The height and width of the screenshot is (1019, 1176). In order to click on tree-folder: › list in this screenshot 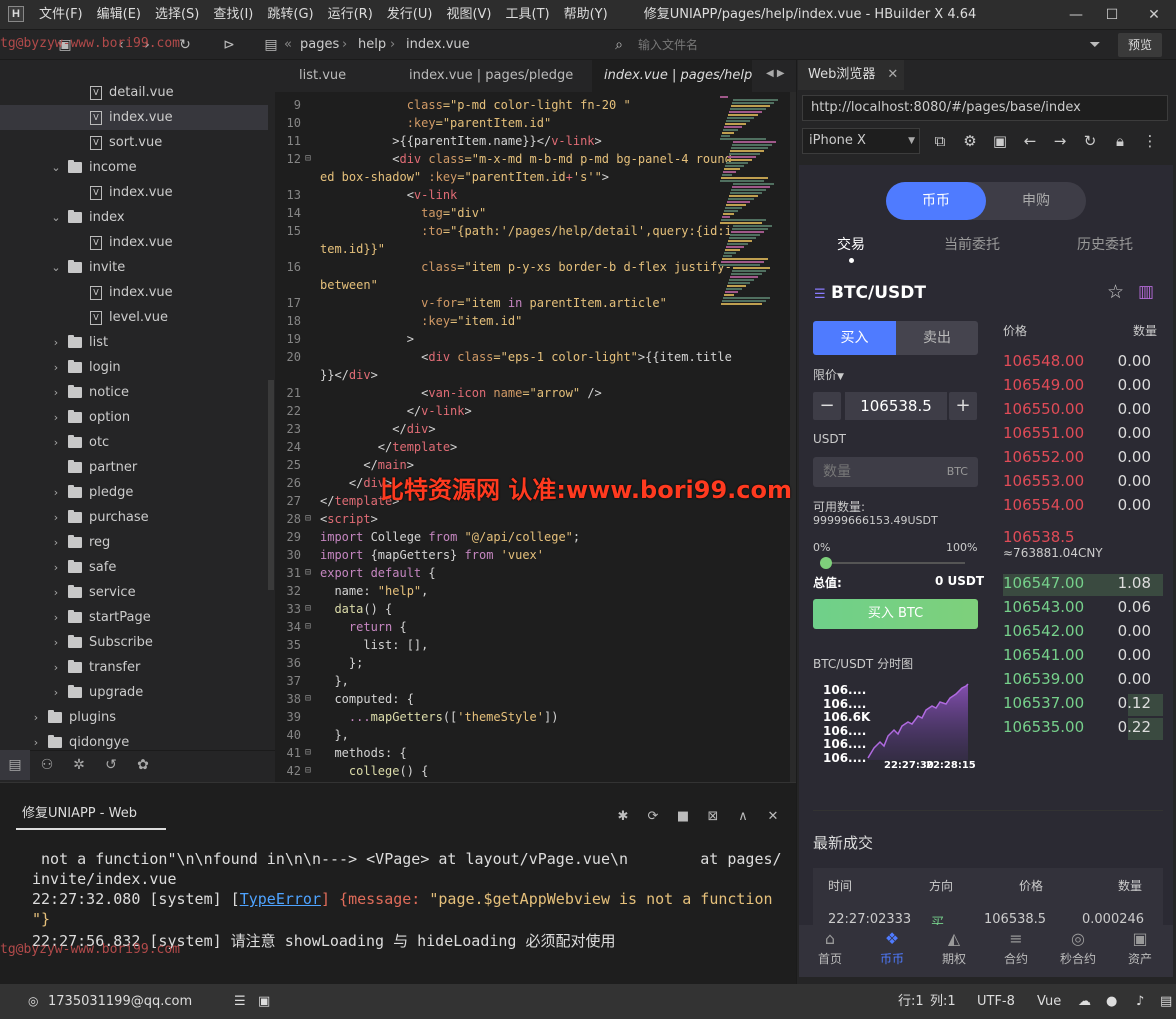, I will do `click(134, 342)`.